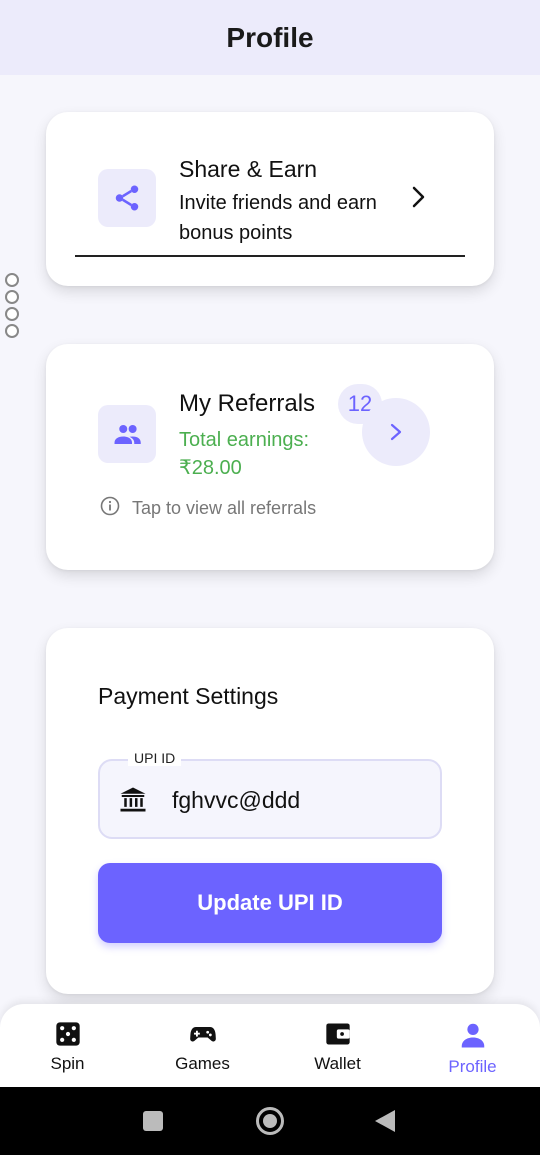 This screenshot has height=1155, width=540. I want to click on referrals-title: My Referrals, so click(247, 403).